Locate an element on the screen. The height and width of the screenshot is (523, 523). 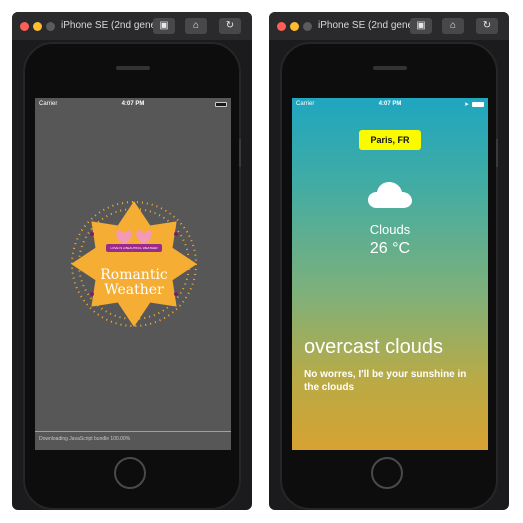
logo-title-line: Weather is located at coordinates (134, 290).